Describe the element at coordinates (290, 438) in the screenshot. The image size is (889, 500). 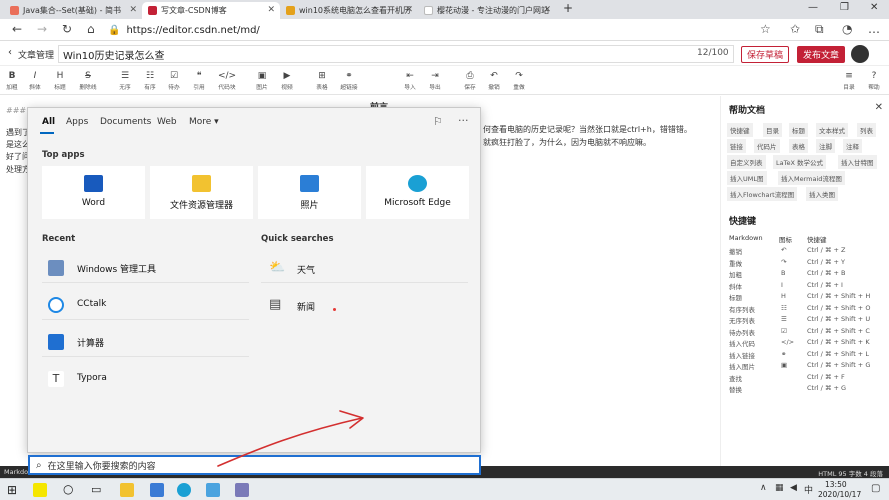
I see `annotation-arrow` at that location.